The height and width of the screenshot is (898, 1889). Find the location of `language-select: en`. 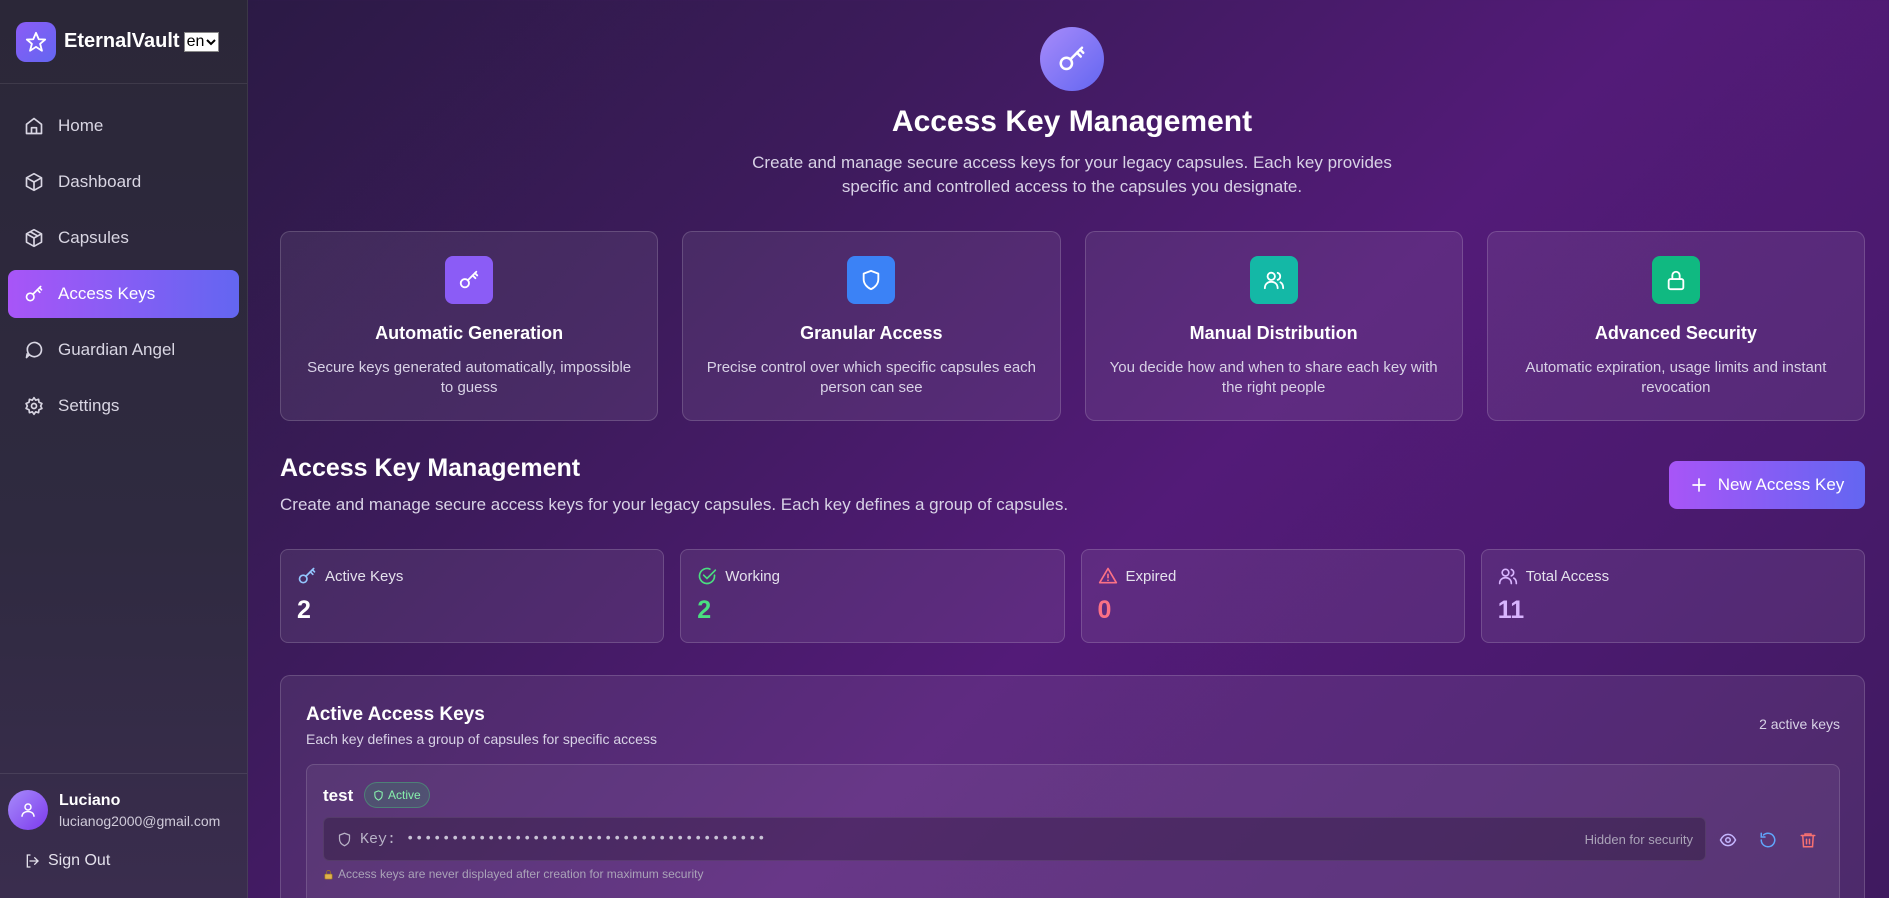

language-select: en is located at coordinates (201, 41).